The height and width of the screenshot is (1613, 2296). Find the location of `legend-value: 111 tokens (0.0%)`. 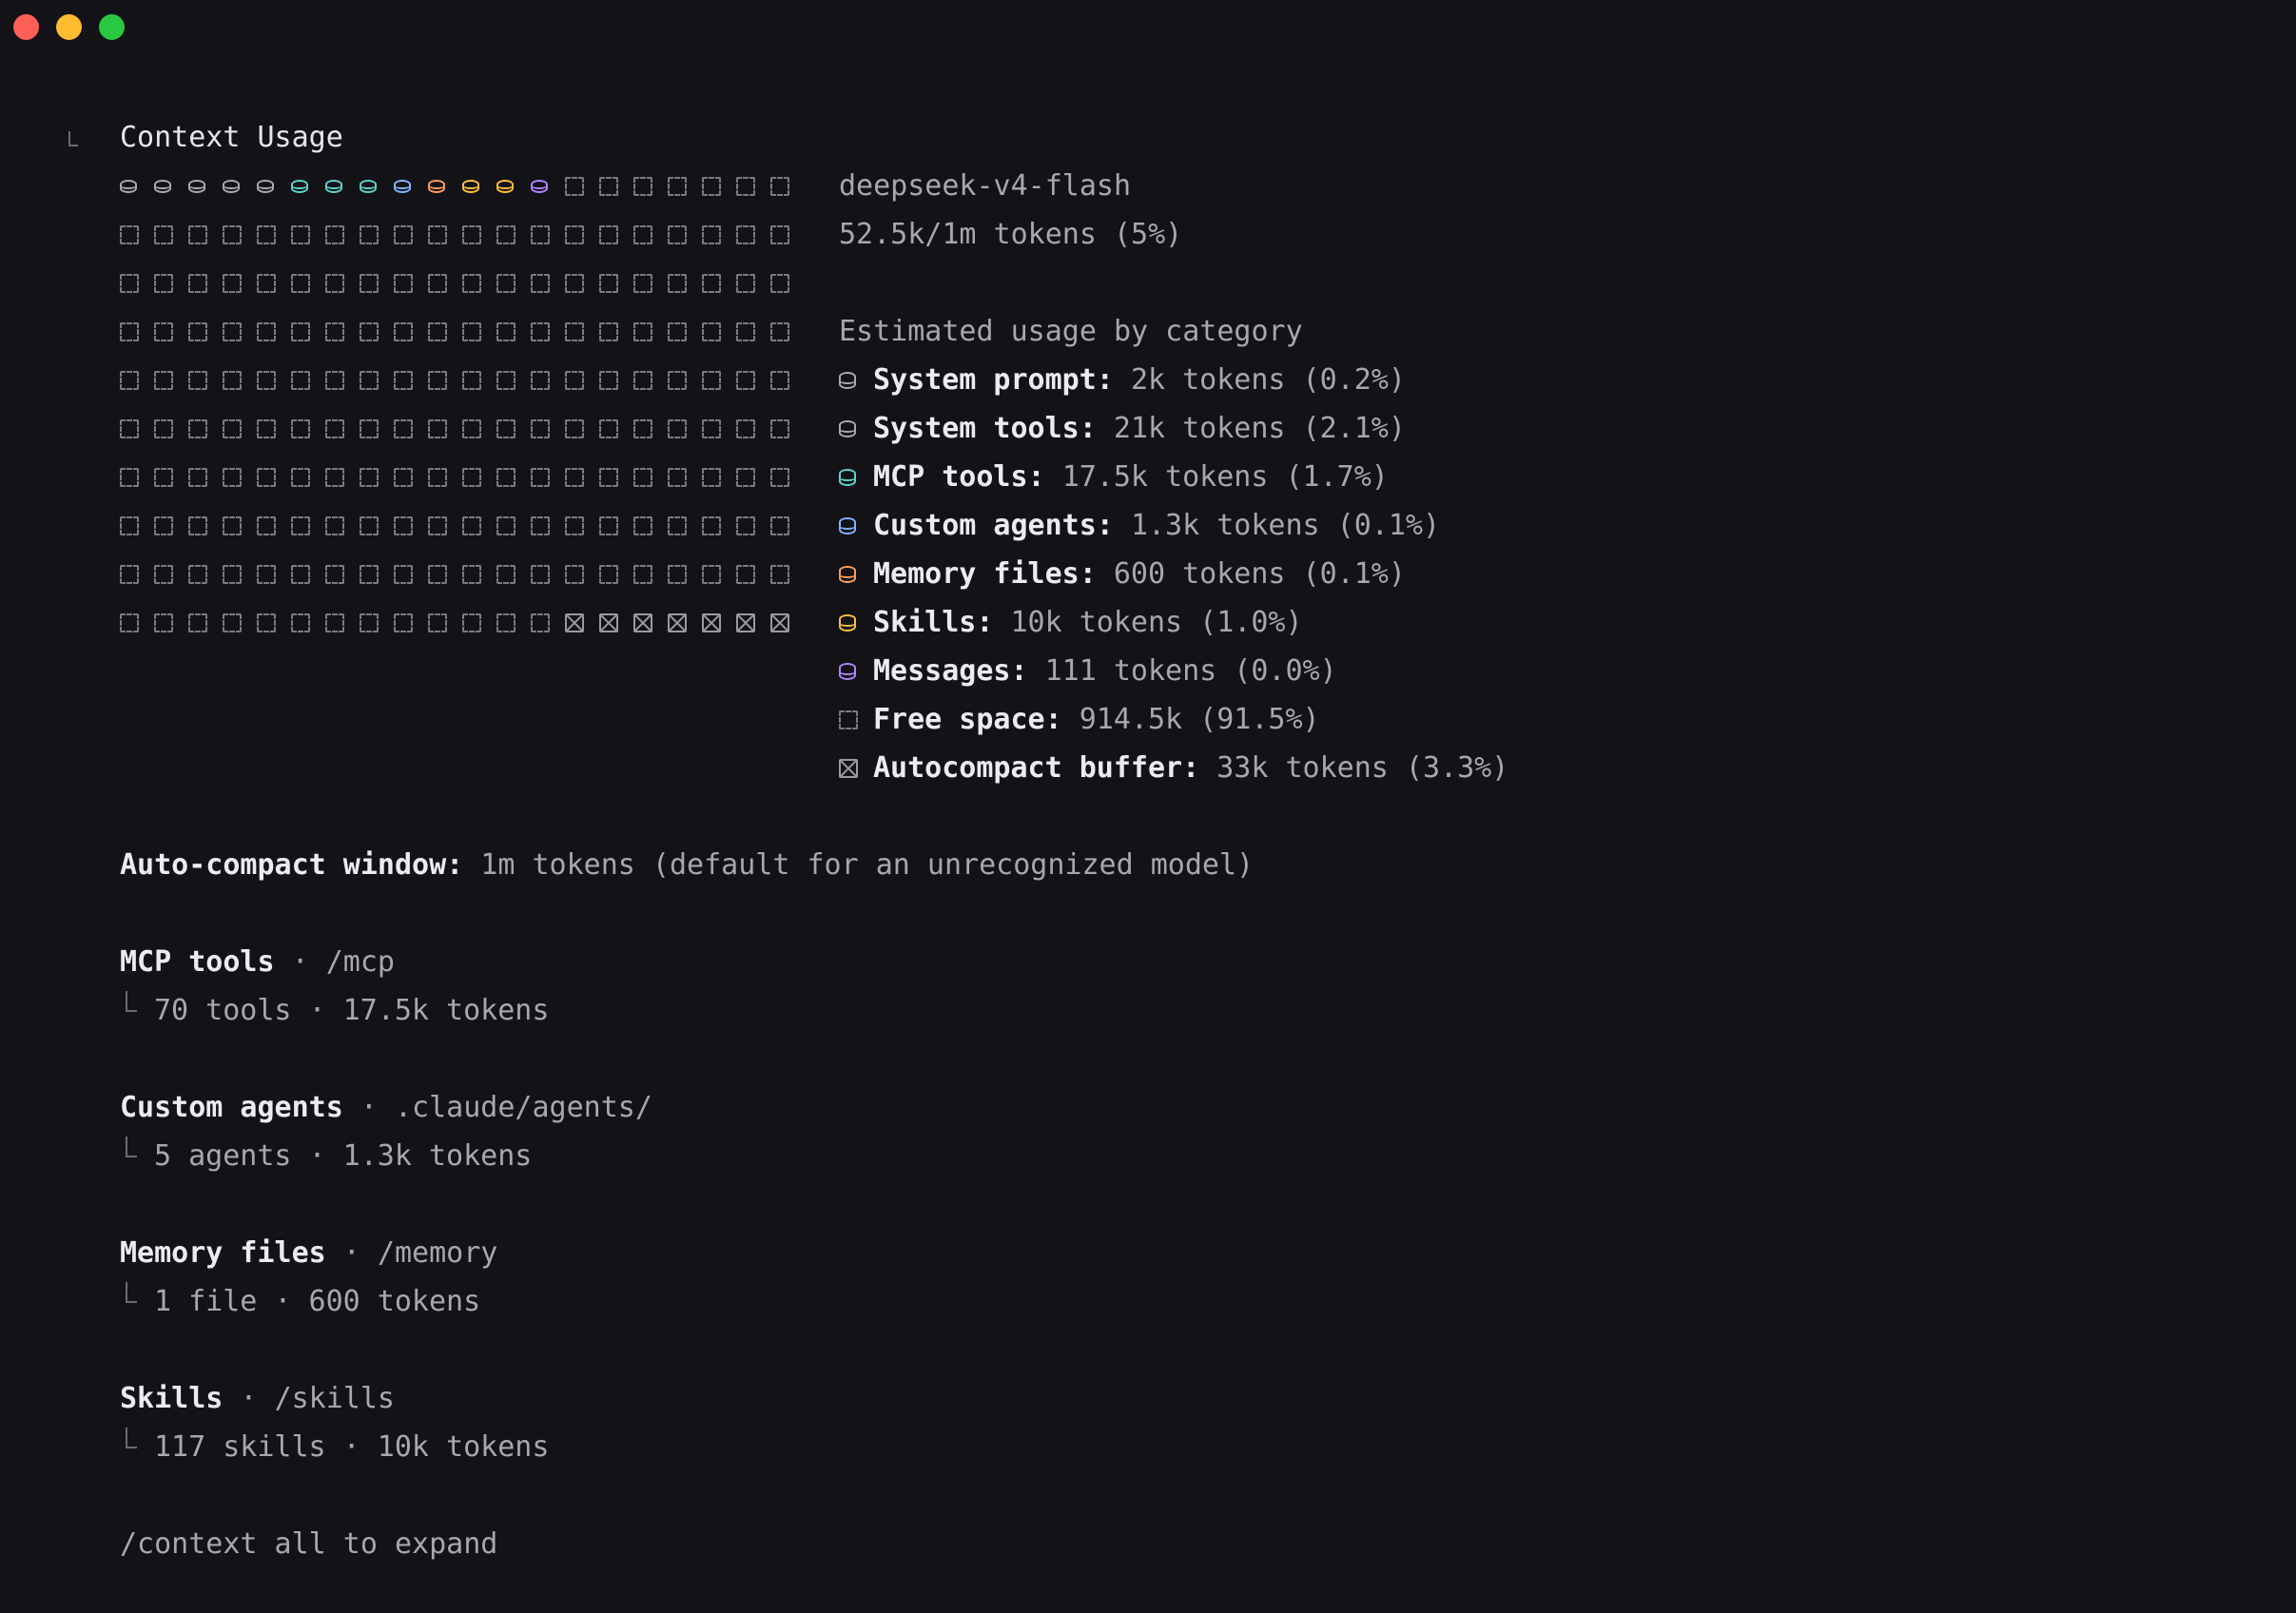

legend-value: 111 tokens (0.0%) is located at coordinates (1190, 671).